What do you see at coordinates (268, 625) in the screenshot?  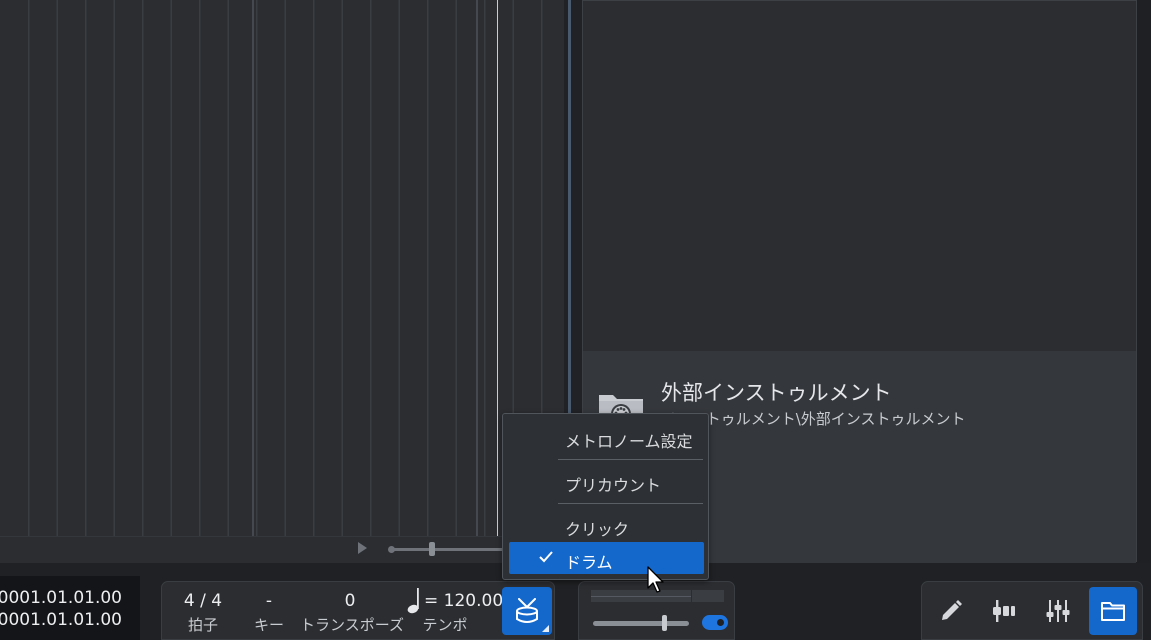 I see `key-label: キー` at bounding box center [268, 625].